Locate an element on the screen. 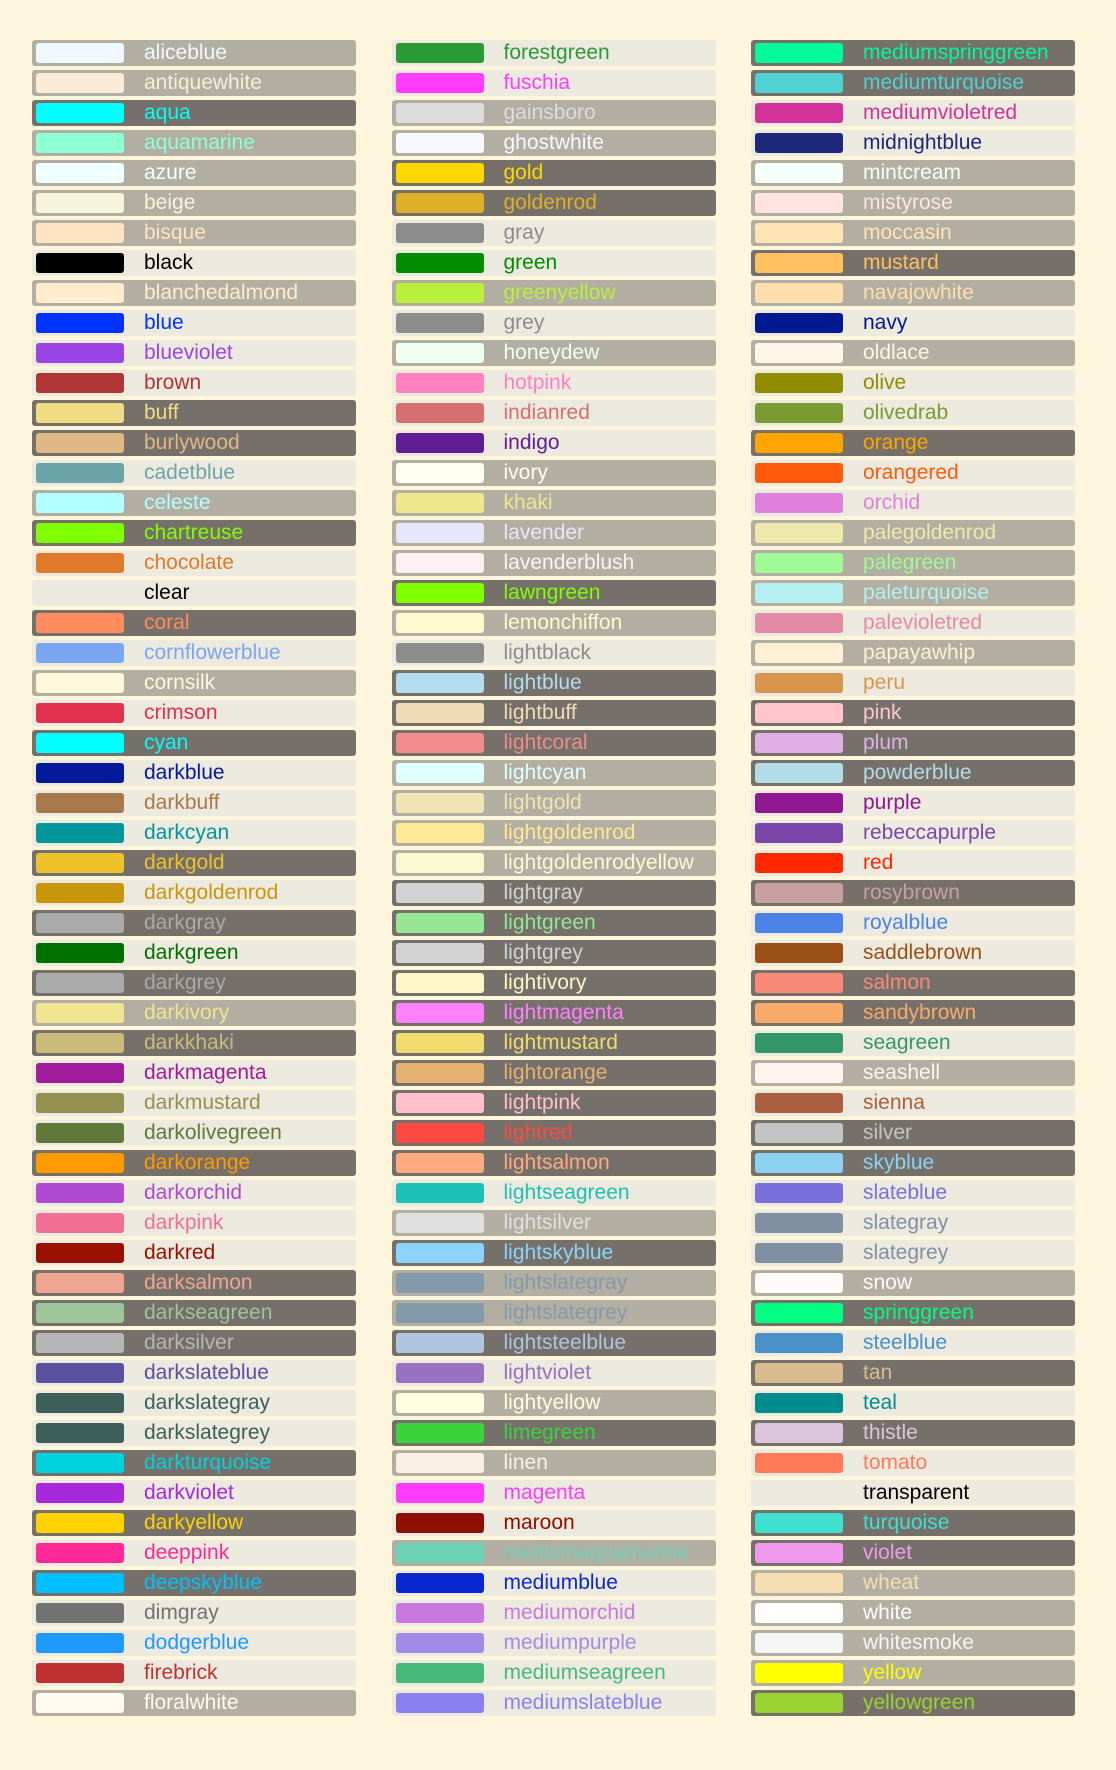 The width and height of the screenshot is (1116, 1770). color-row-purple: purple is located at coordinates (913, 803).